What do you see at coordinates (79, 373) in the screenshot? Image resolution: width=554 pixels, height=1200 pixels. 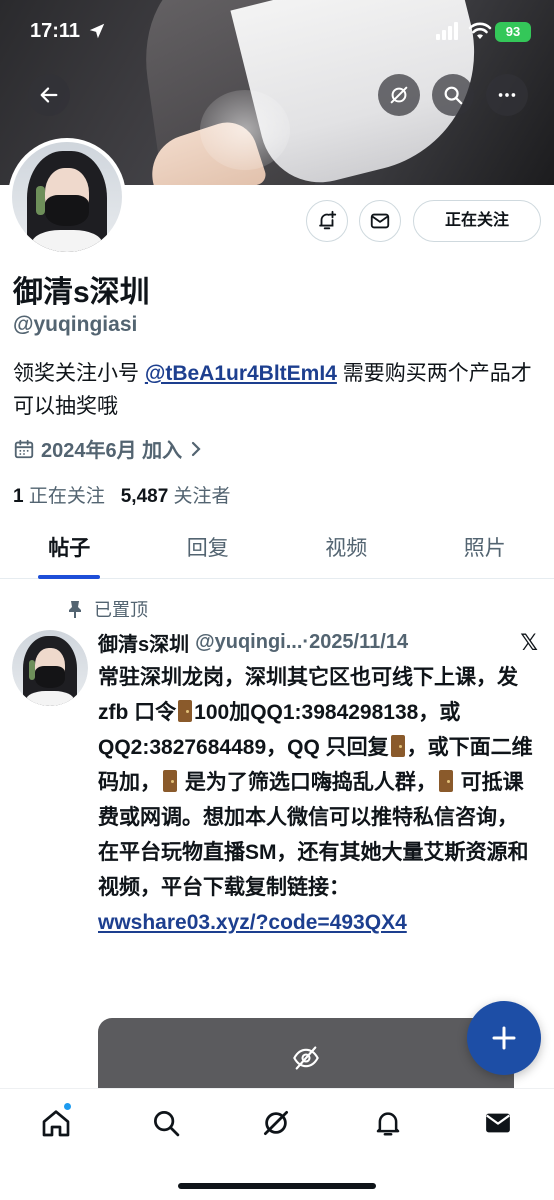 I see `bio-text: 领奖关注小号` at bounding box center [79, 373].